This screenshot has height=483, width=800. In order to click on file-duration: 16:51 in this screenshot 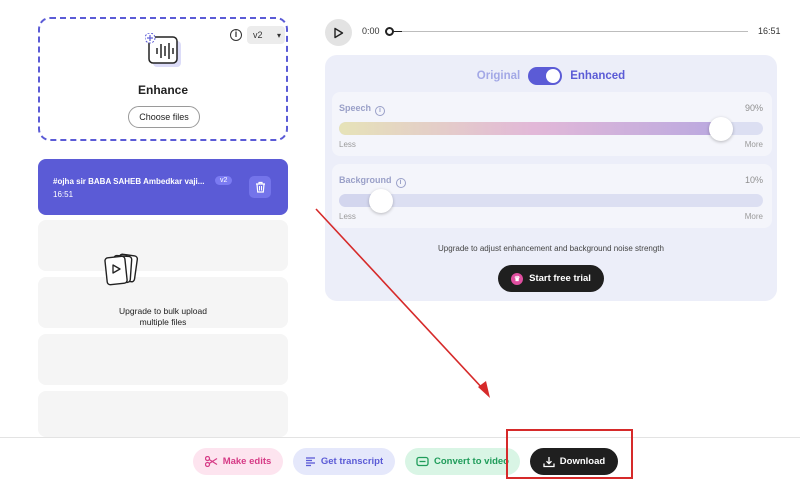, I will do `click(63, 194)`.